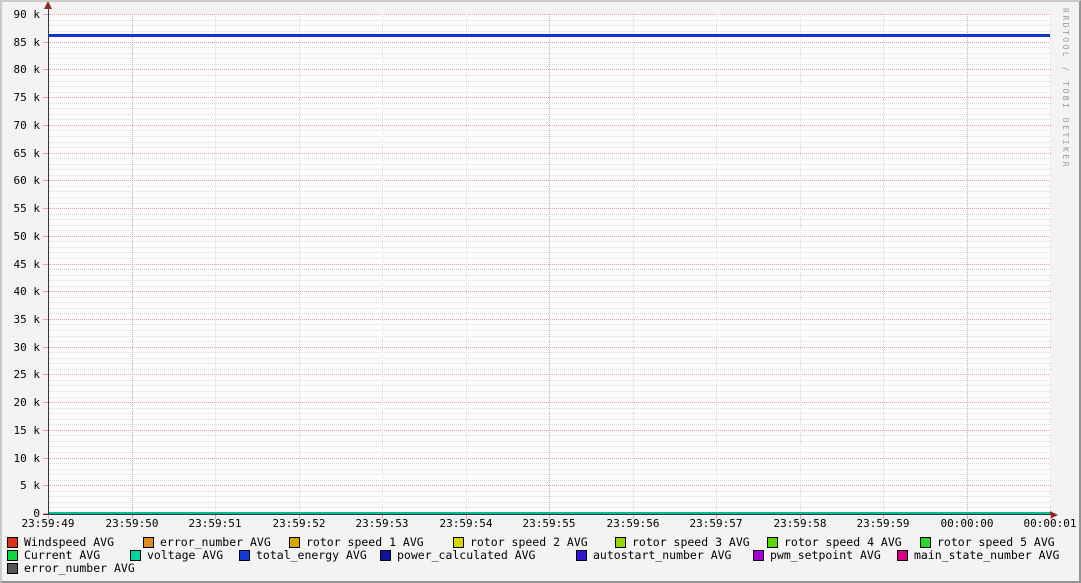 The image size is (1081, 583). Describe the element at coordinates (978, 555) in the screenshot. I see `legend-item: main_state_number AVG` at that location.